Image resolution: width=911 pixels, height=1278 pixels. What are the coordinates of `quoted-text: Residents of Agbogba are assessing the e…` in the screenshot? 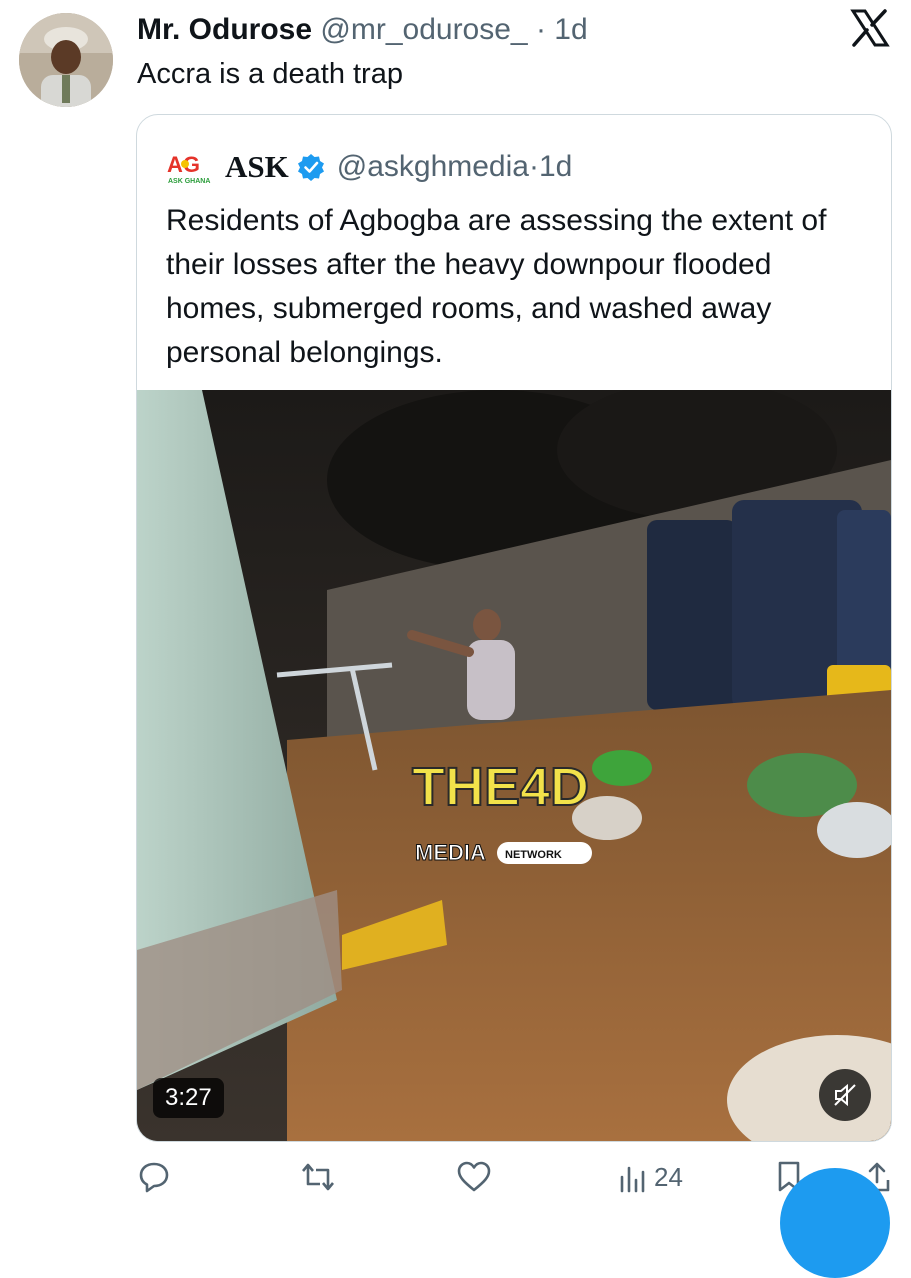 It's located at (496, 286).